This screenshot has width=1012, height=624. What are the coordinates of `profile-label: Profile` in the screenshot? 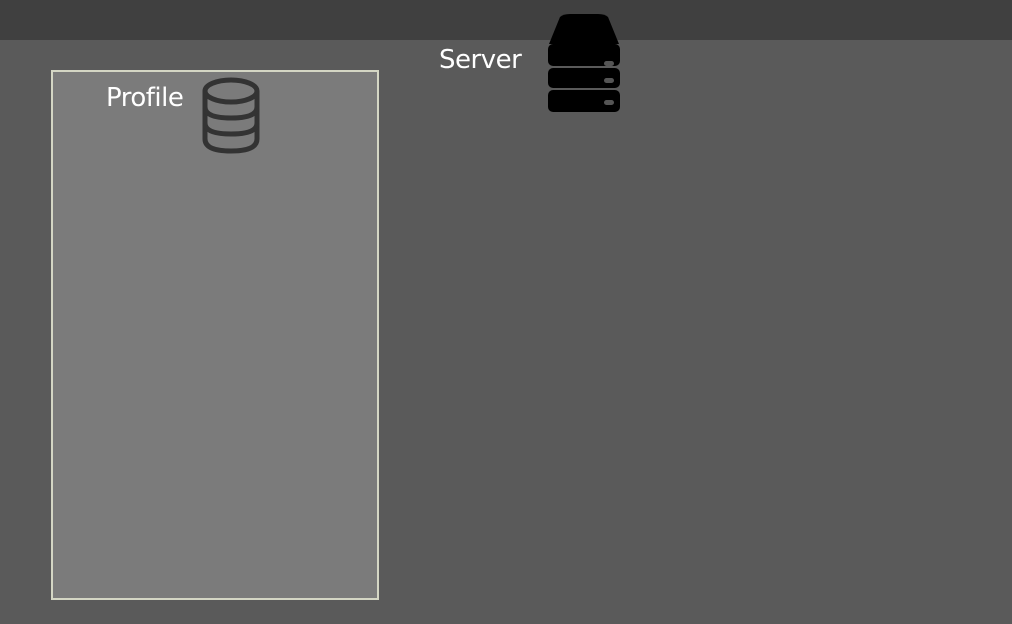 It's located at (145, 98).